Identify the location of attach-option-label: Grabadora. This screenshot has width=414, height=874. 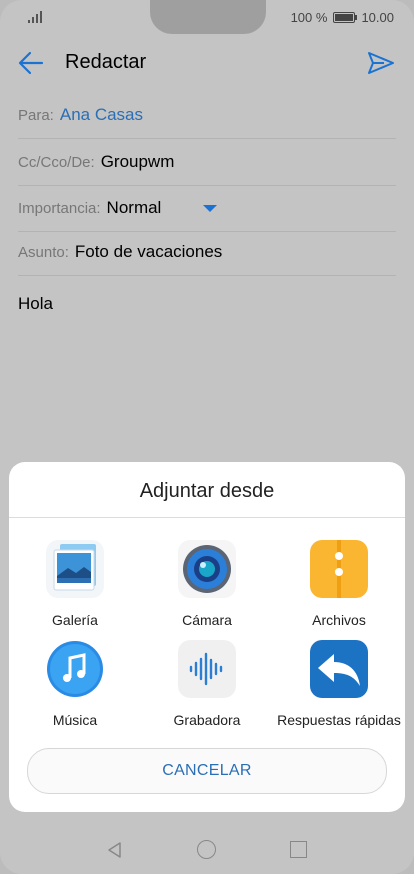
(207, 720).